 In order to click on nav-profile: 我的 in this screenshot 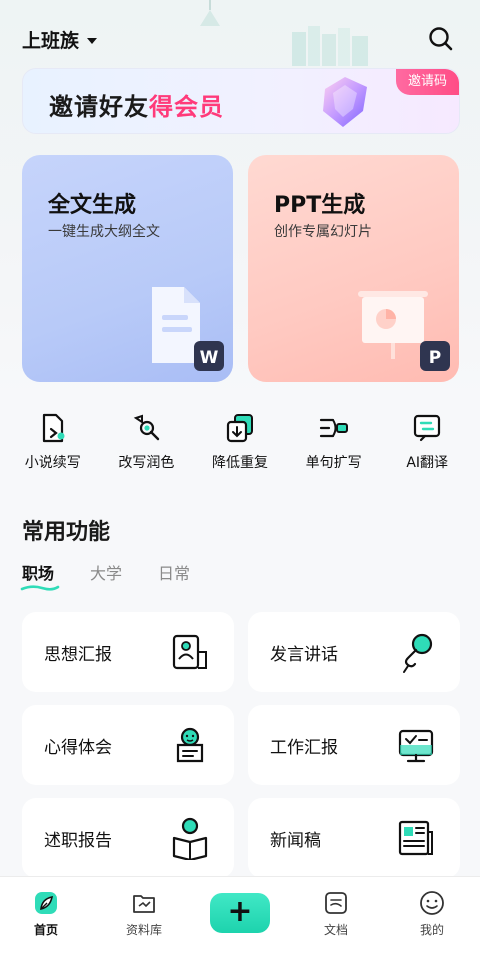, I will do `click(432, 911)`.